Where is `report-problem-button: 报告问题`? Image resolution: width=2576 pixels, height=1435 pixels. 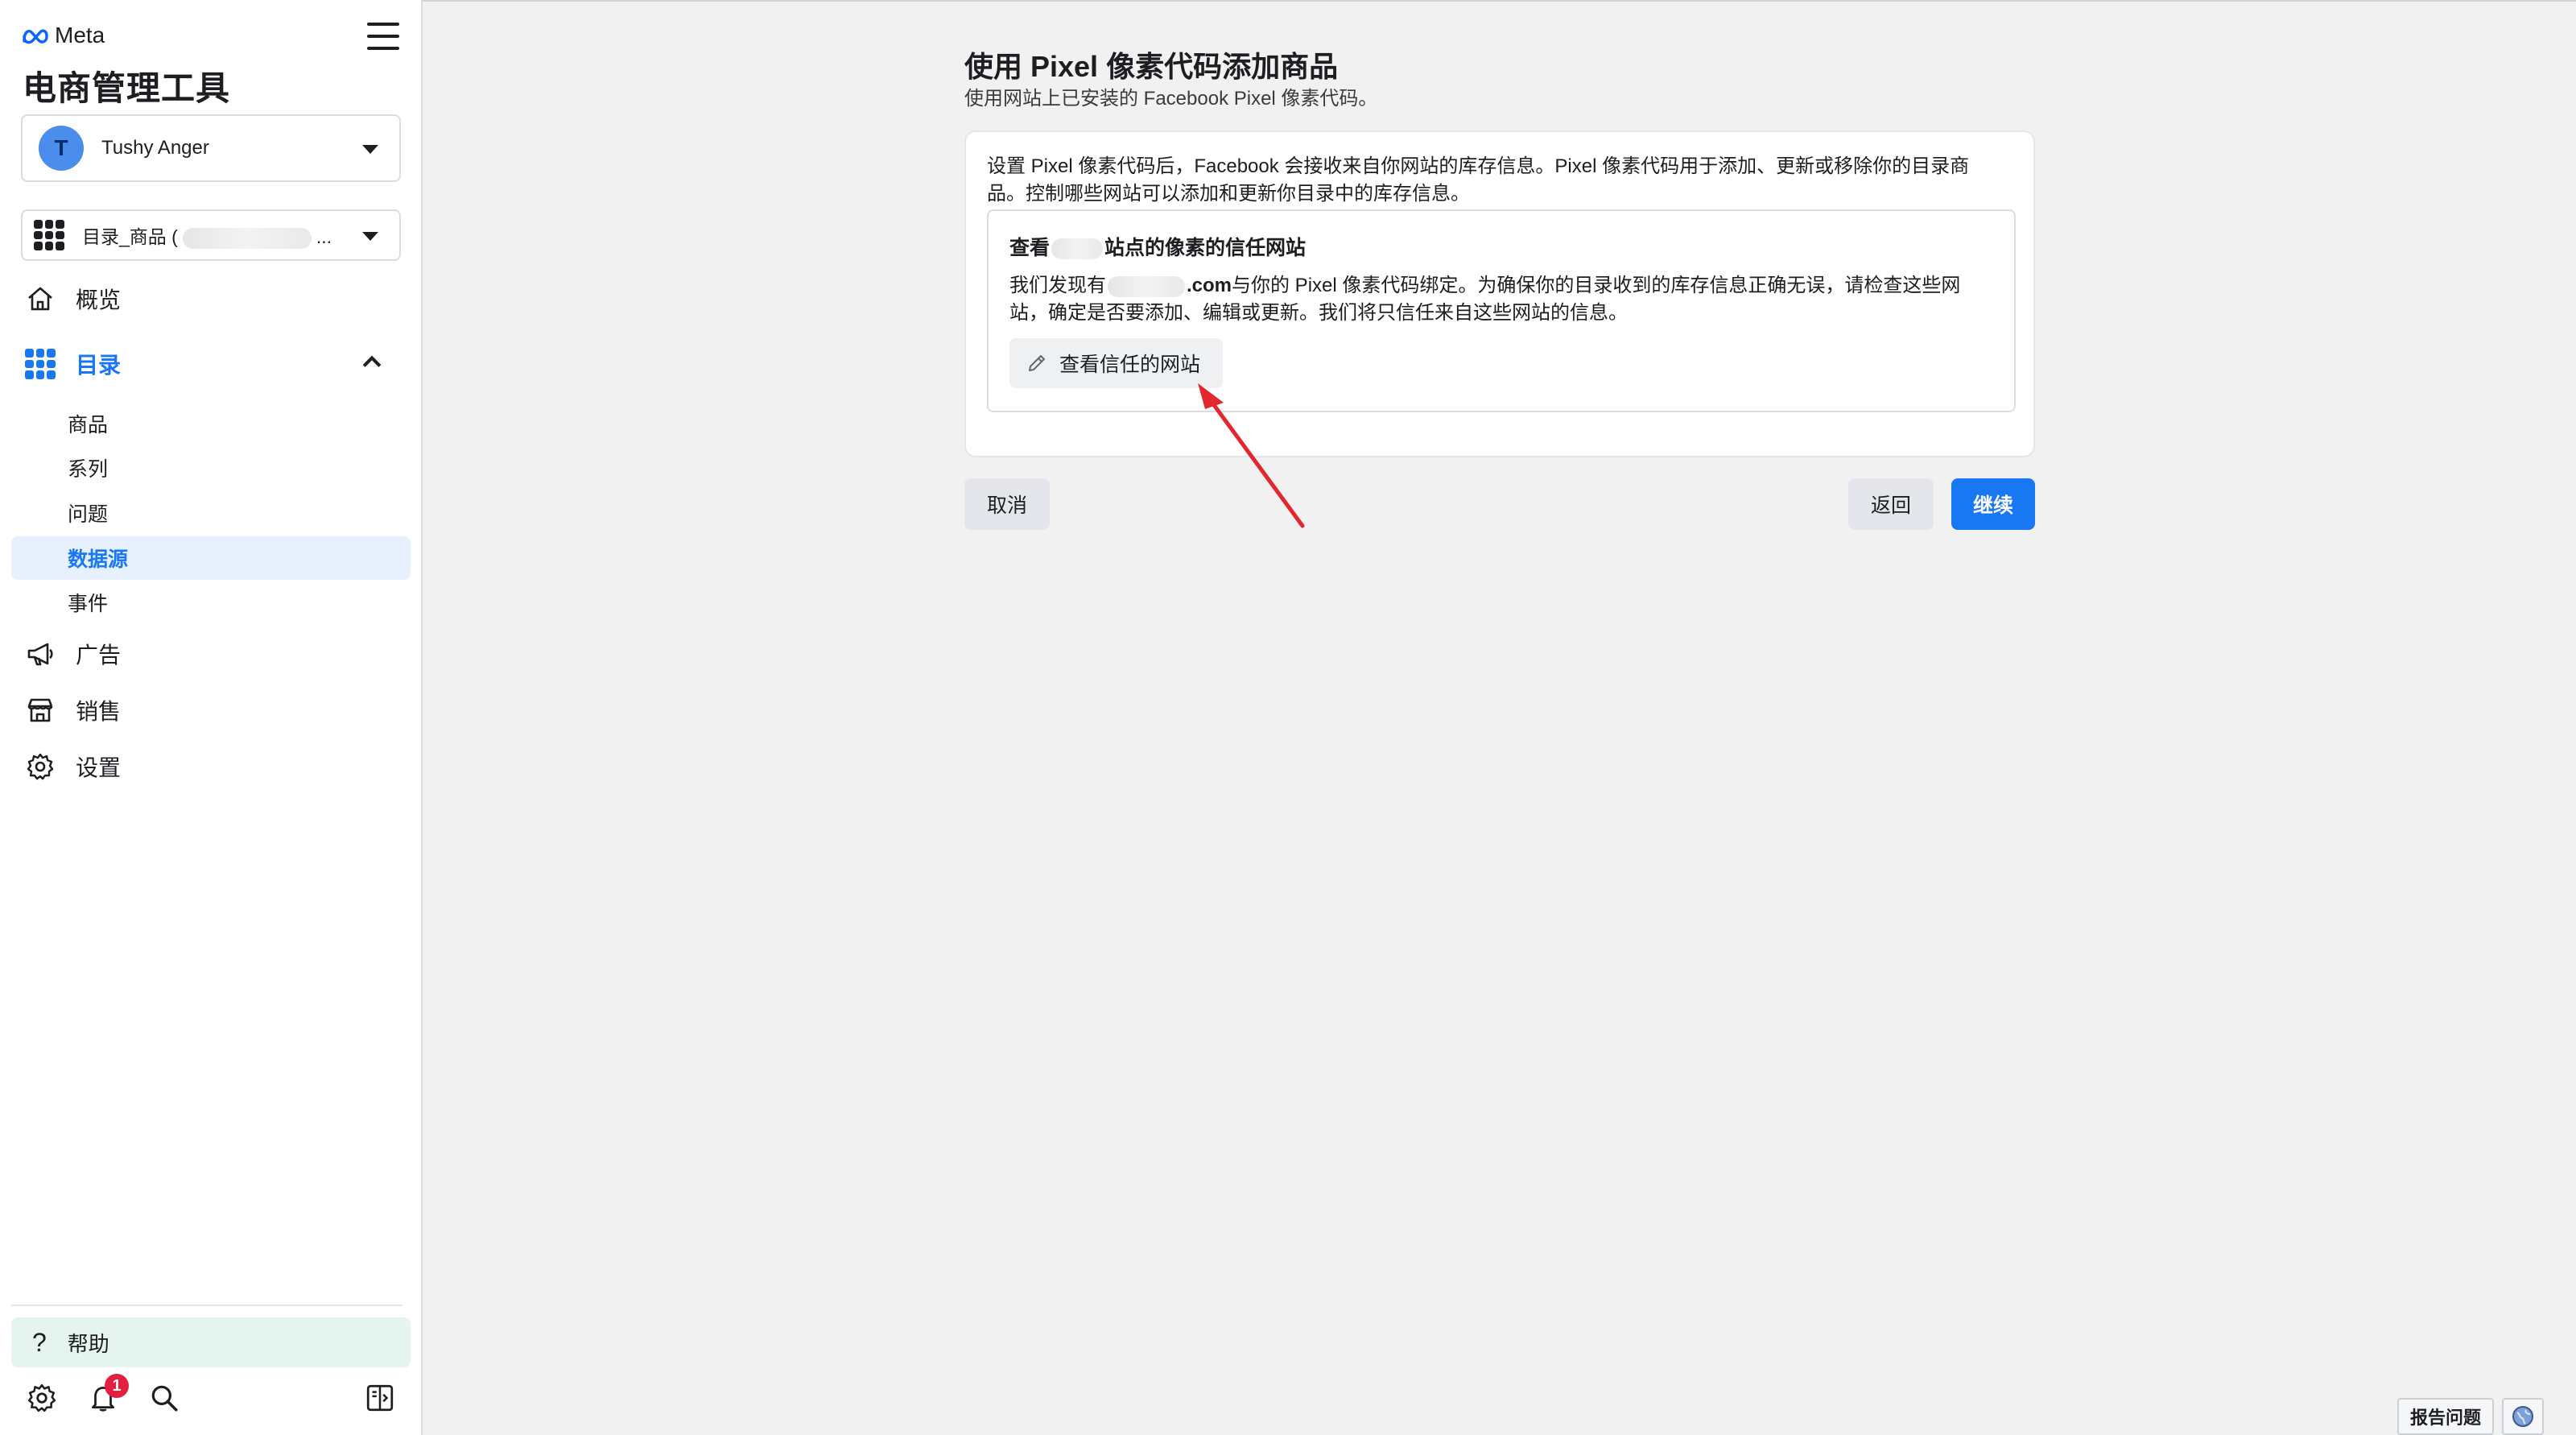 report-problem-button: 报告问题 is located at coordinates (2445, 1416).